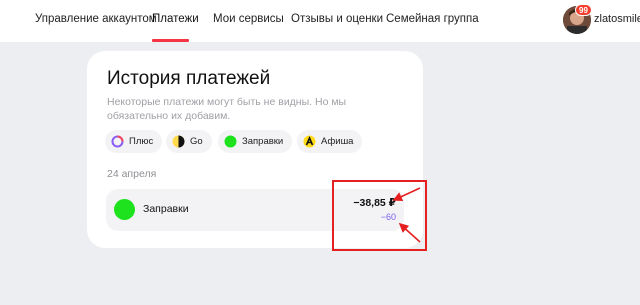 This screenshot has width=640, height=305. What do you see at coordinates (141, 141) in the screenshot?
I see `filter-chip-label: Плюс` at bounding box center [141, 141].